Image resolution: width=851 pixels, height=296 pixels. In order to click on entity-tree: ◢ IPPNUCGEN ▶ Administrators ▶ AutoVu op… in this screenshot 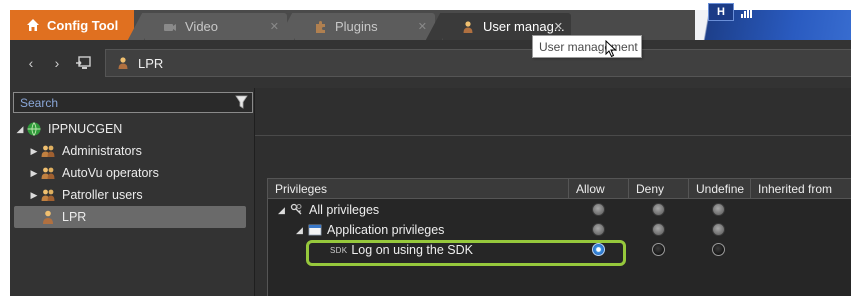, I will do `click(134, 173)`.